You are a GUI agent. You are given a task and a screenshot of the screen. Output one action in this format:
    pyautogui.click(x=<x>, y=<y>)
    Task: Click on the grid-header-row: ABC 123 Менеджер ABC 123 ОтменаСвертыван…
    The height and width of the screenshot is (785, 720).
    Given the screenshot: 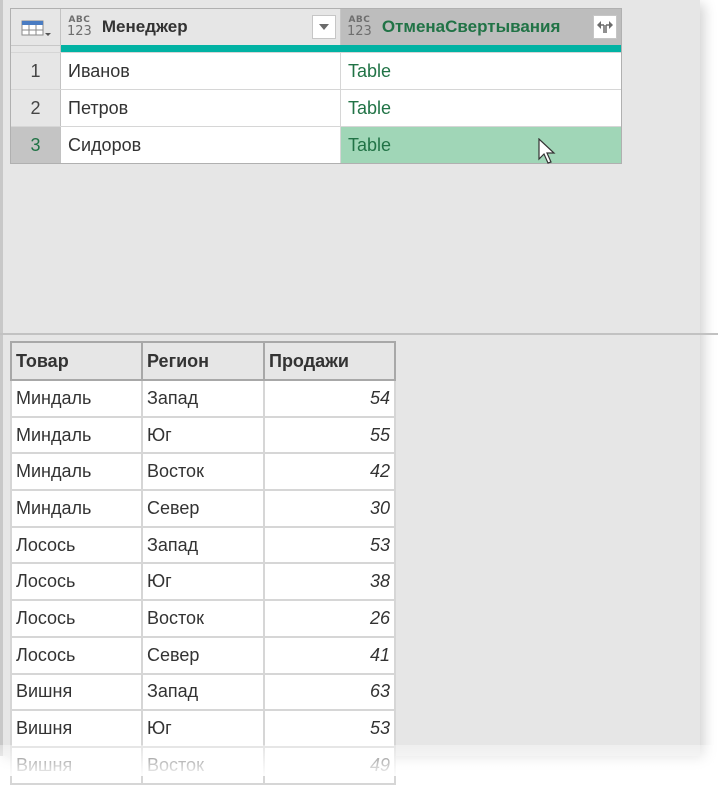 What is the action you would take?
    pyautogui.click(x=316, y=27)
    